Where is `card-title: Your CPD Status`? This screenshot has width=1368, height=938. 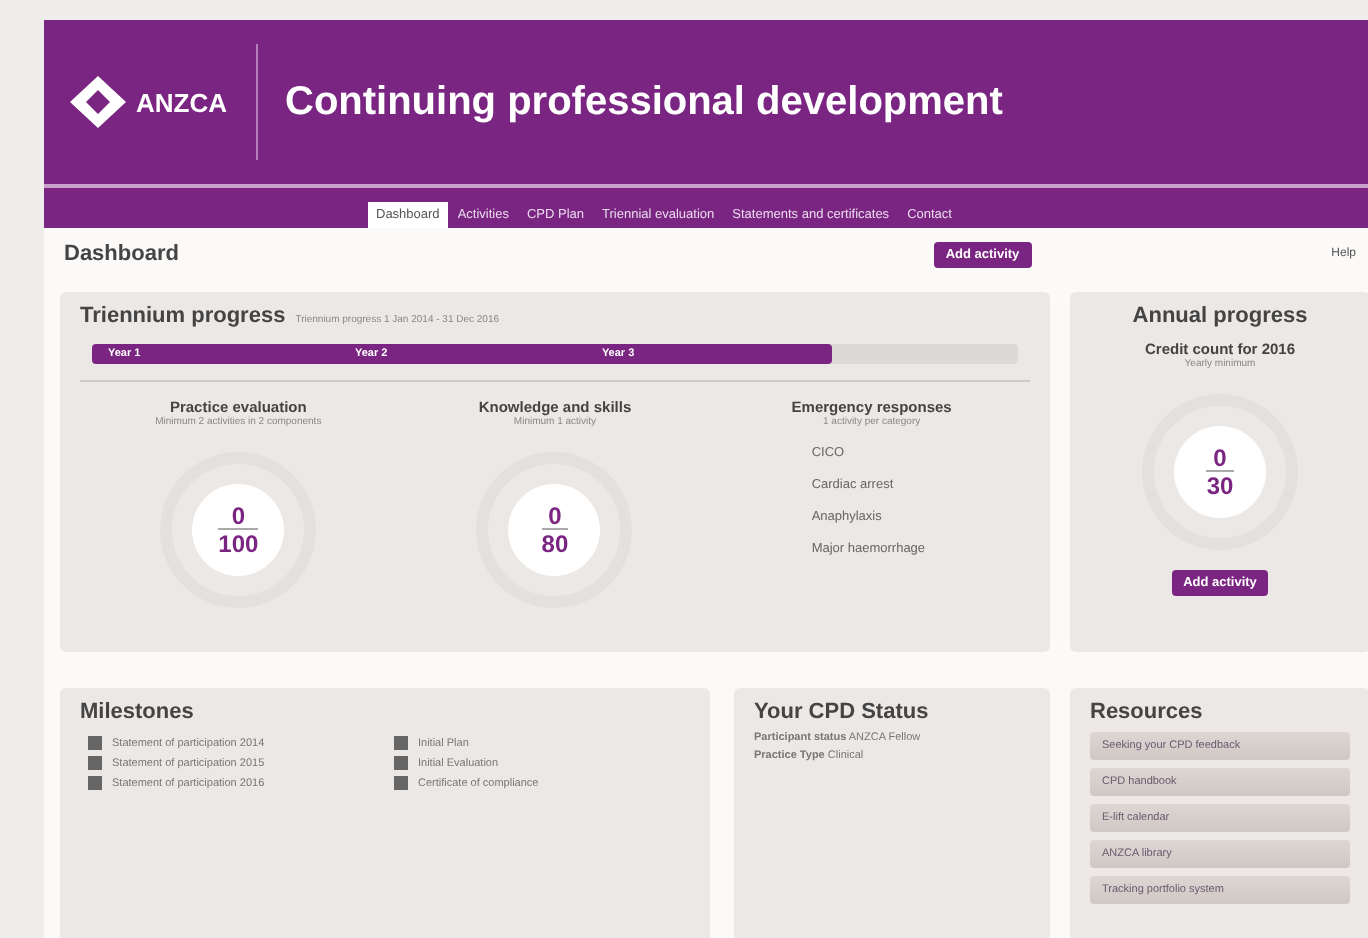 card-title: Your CPD Status is located at coordinates (842, 712).